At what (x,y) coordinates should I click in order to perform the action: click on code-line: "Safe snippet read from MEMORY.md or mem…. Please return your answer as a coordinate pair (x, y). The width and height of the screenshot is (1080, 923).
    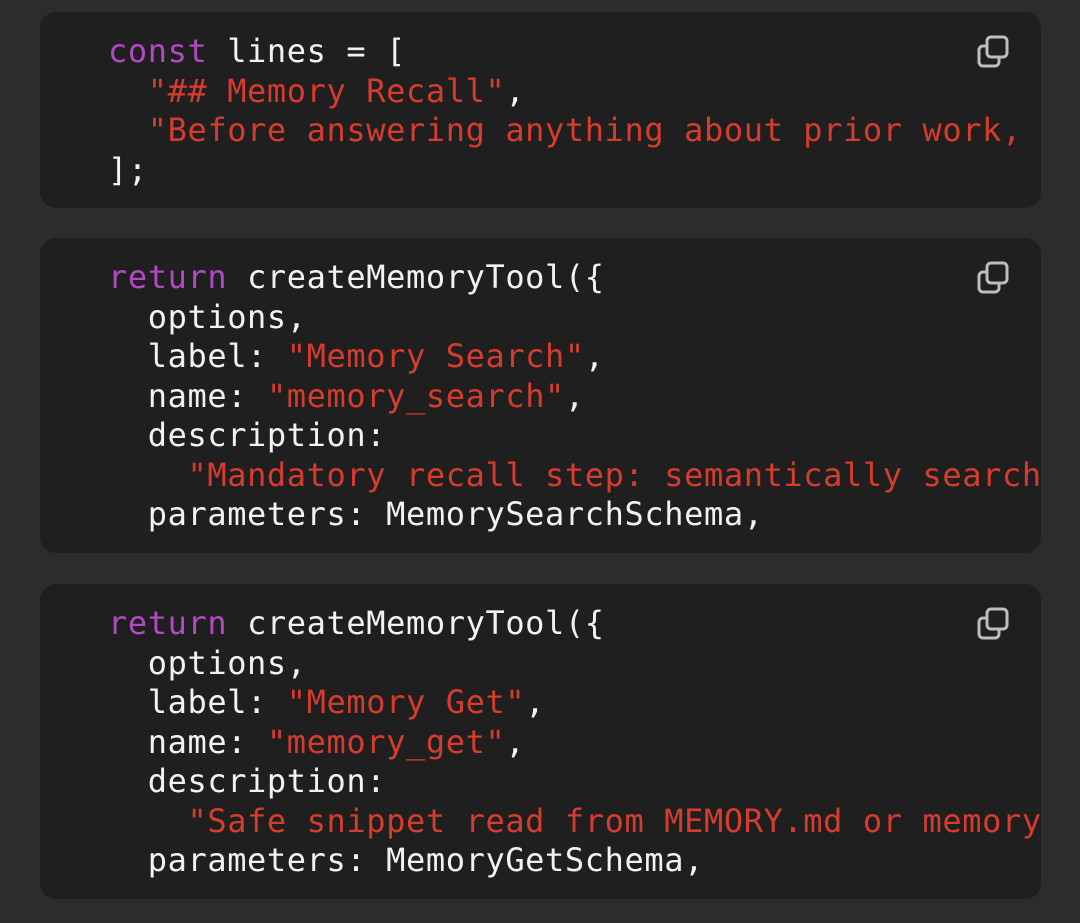
    Looking at the image, I should click on (574, 822).